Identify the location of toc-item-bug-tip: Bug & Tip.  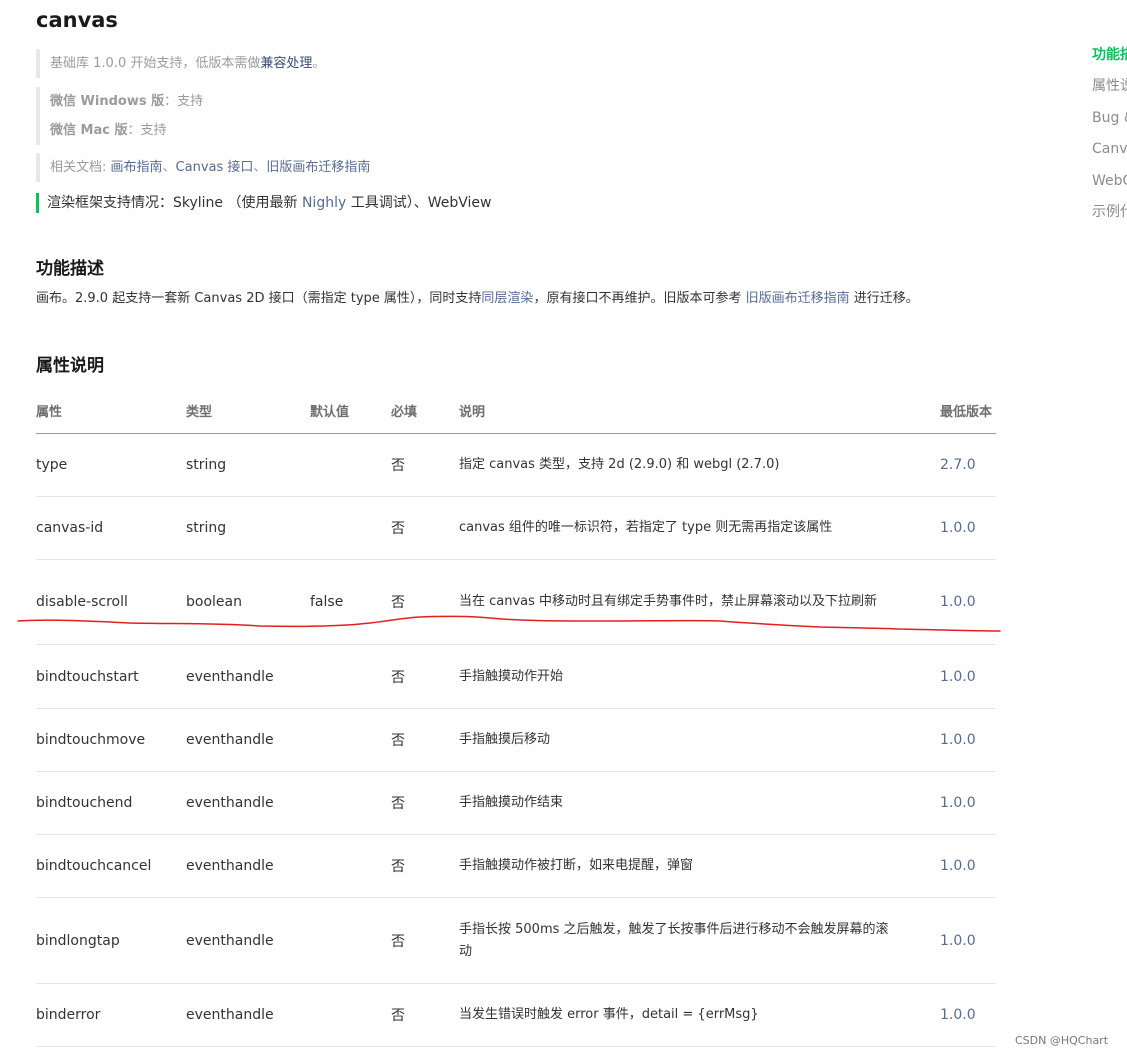
(1109, 120).